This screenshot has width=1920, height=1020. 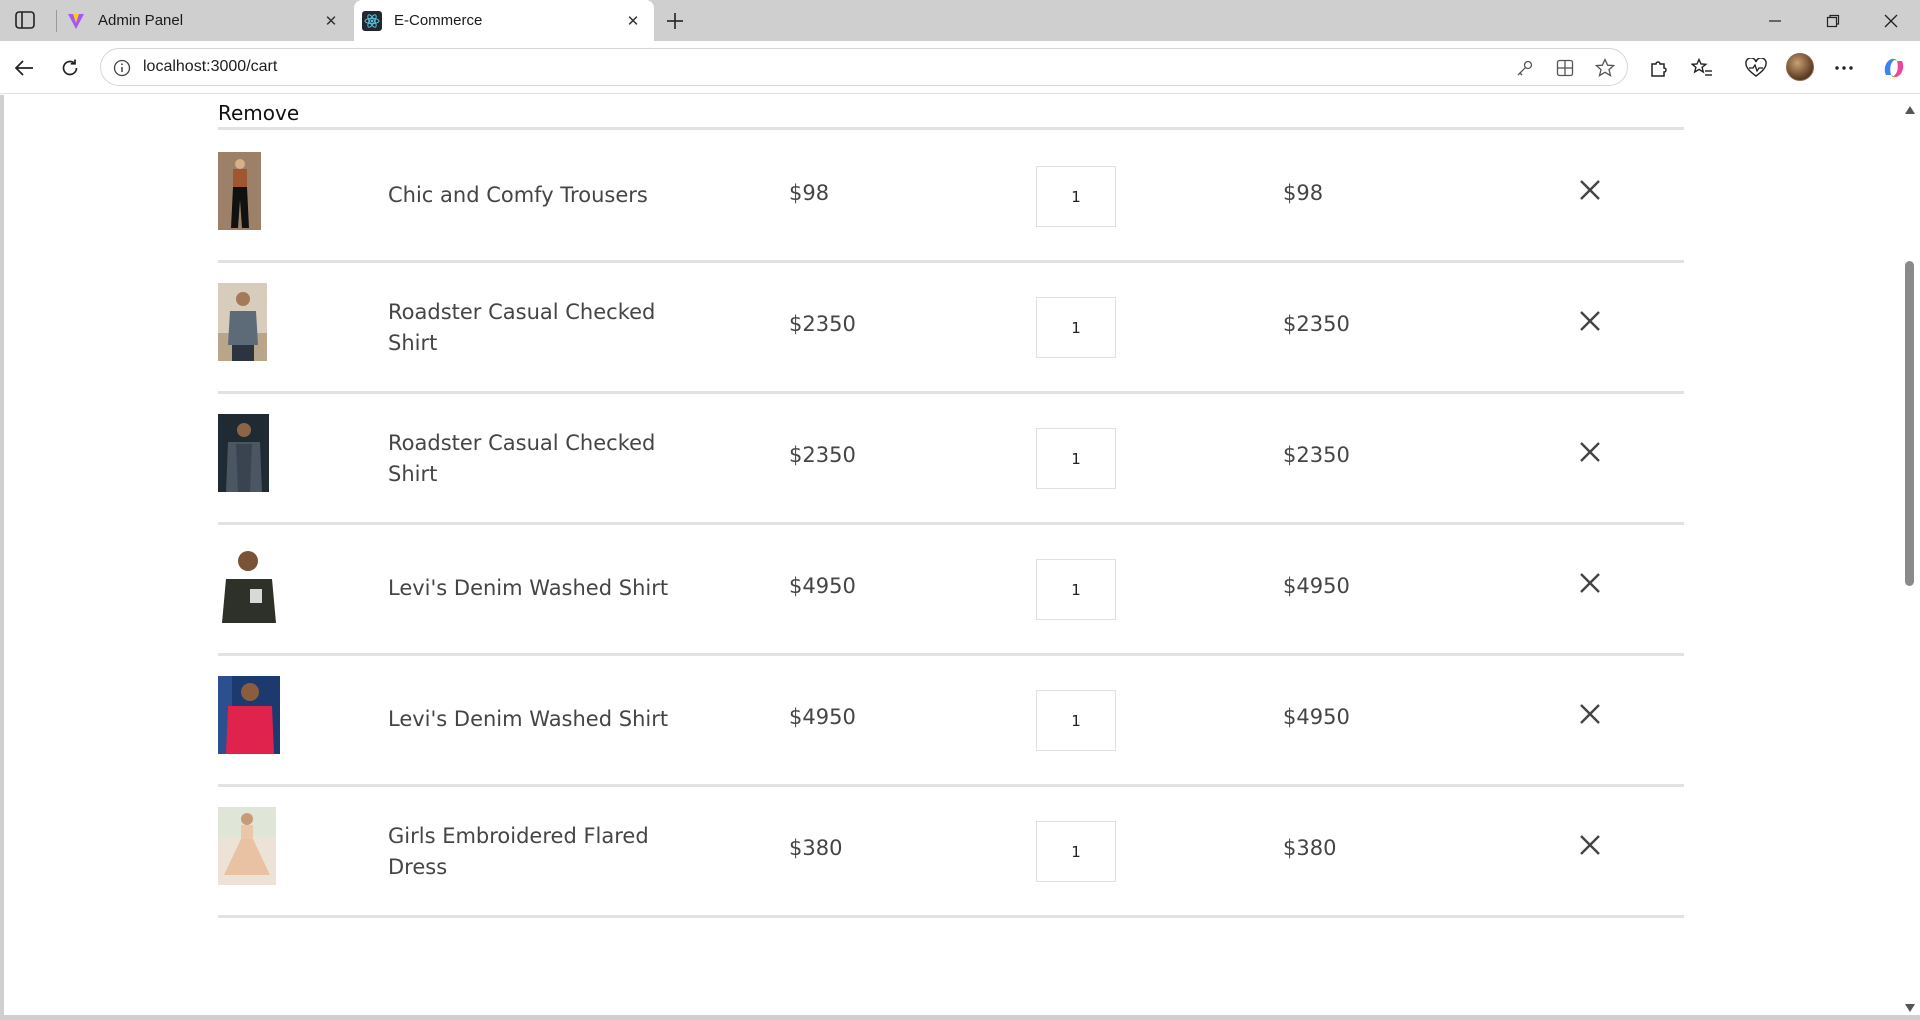 I want to click on favorite-star-icon, so click(x=1605, y=68).